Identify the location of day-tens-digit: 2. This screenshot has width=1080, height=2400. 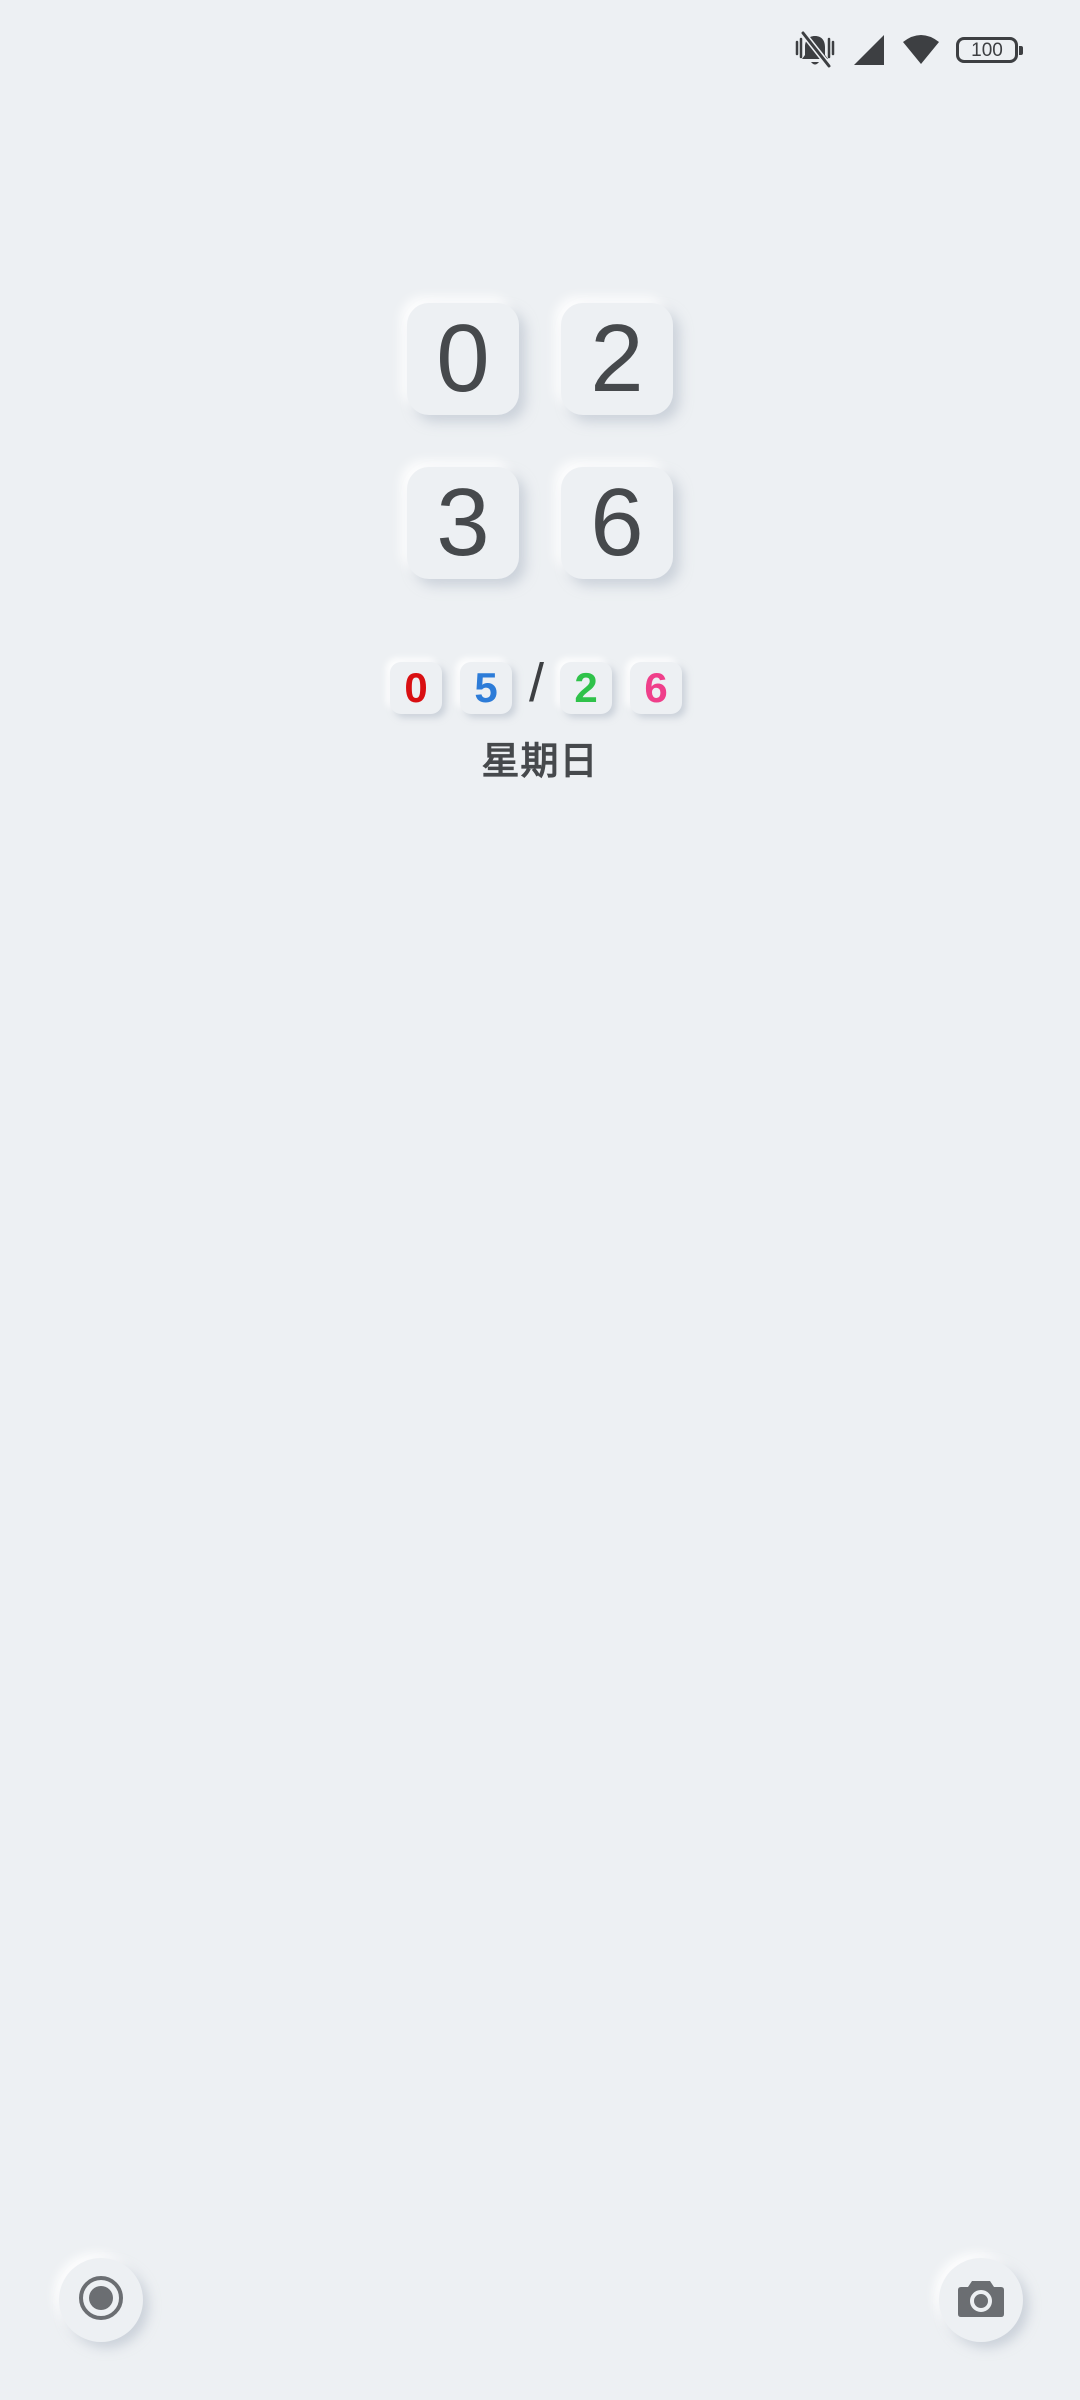
(586, 688).